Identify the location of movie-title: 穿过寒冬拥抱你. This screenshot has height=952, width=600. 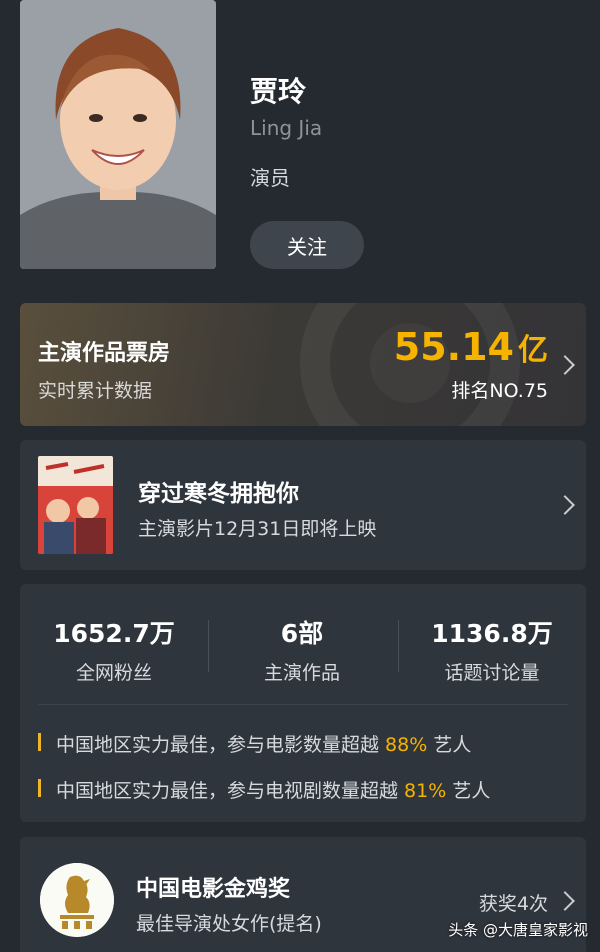
(218, 494).